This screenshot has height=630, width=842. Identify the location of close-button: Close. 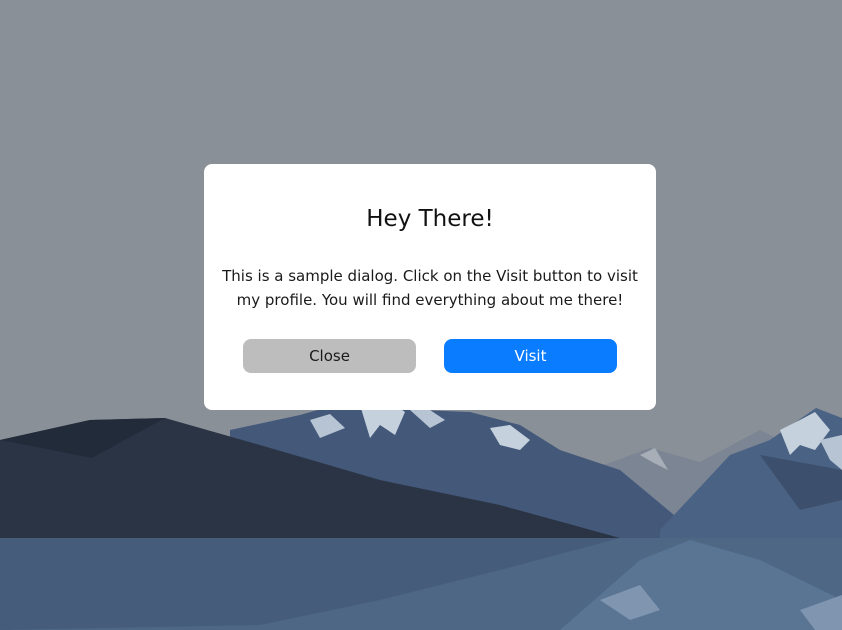
(329, 356).